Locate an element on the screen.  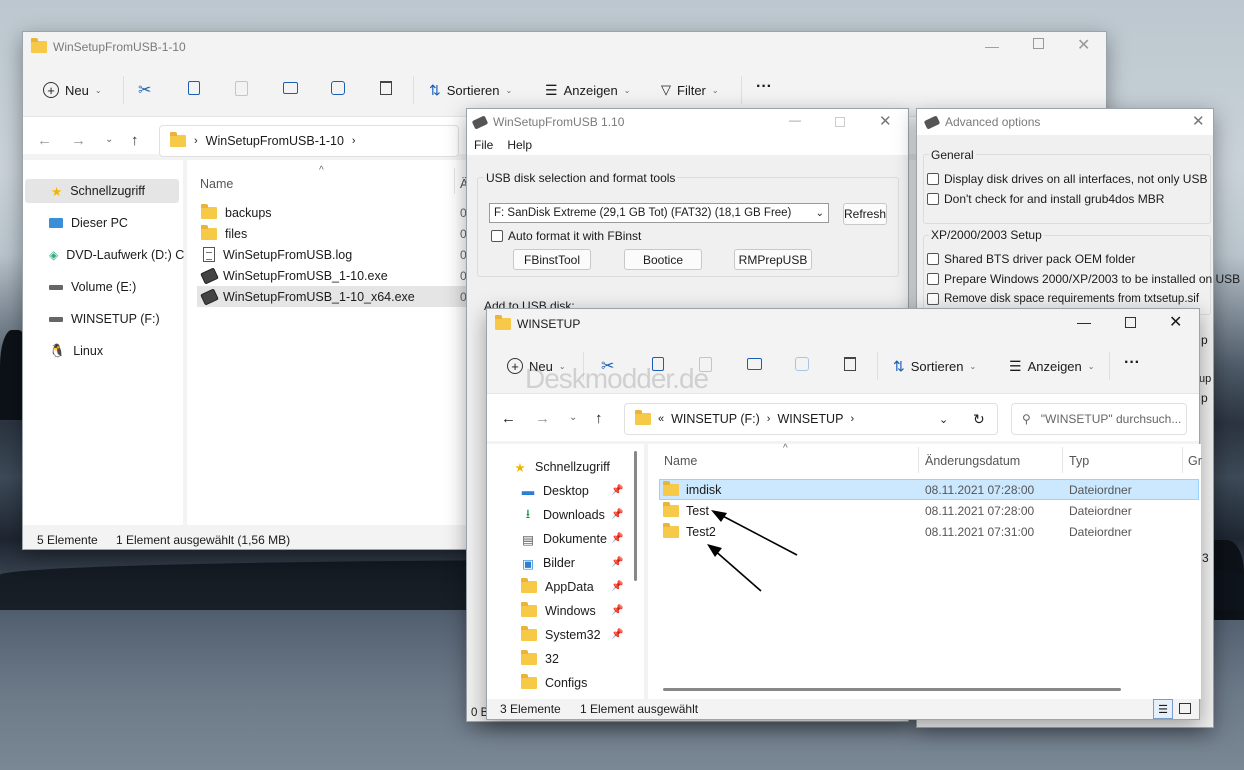
breadcrumb: WinSetupFromUSB-1-10 is located at coordinates (275, 141).